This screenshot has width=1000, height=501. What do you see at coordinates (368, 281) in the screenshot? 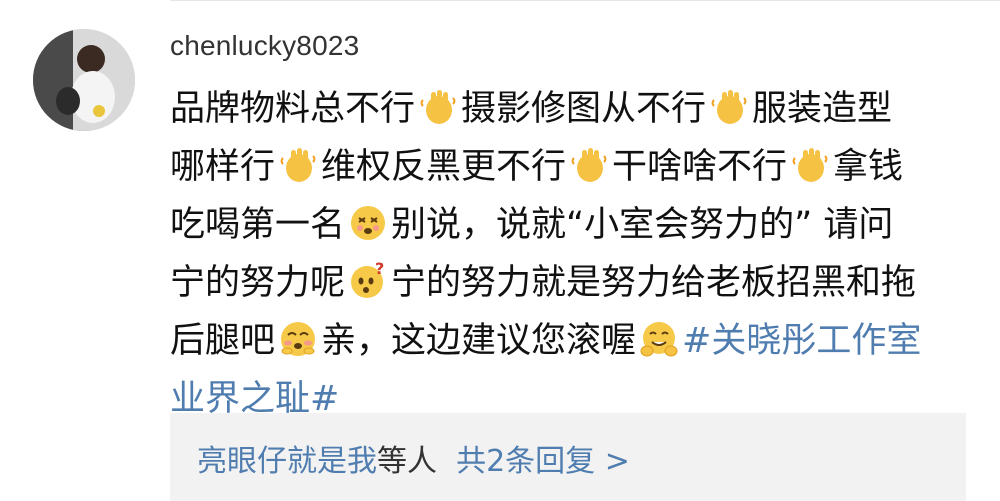
I see `thinking-face-icon: ?` at bounding box center [368, 281].